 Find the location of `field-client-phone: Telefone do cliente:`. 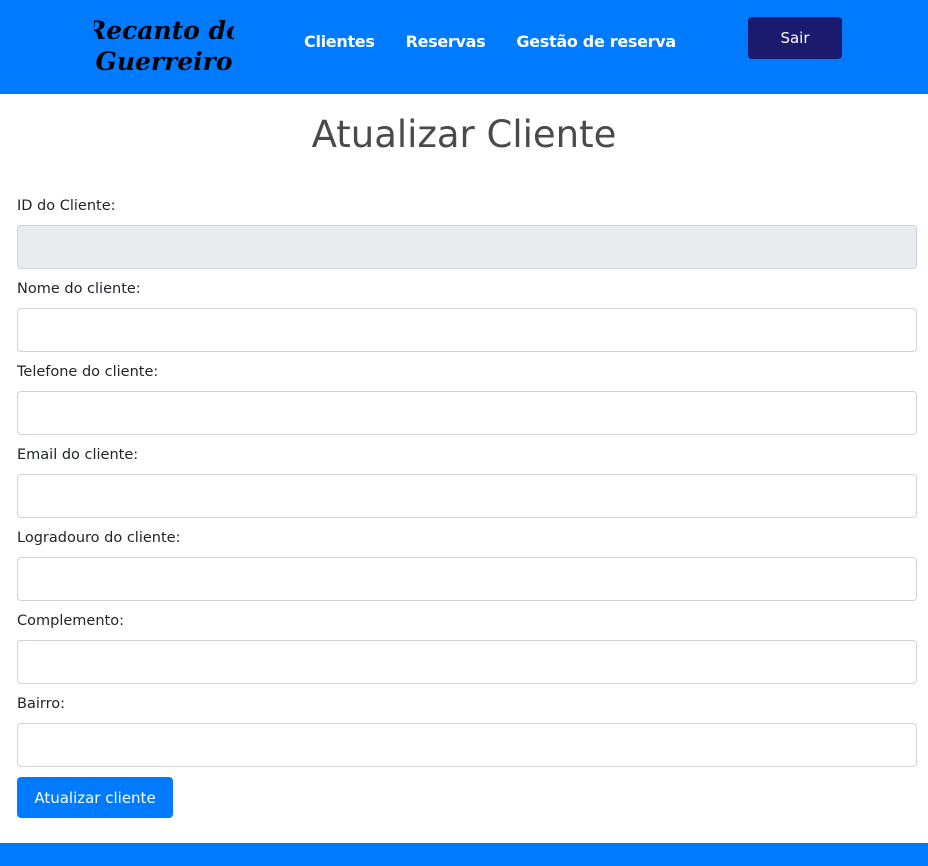

field-client-phone: Telefone do cliente: is located at coordinates (467, 398).